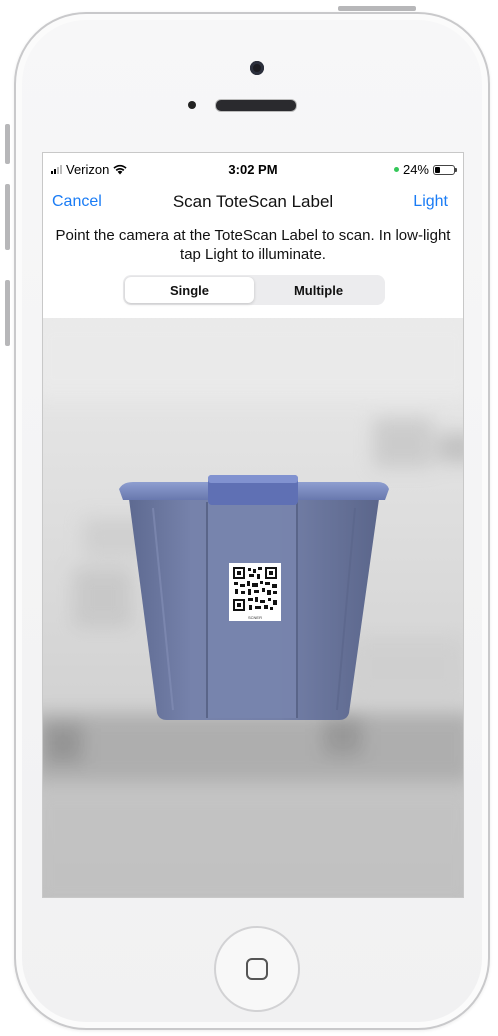 Image resolution: width=498 pixels, height=1036 pixels. I want to click on front-camera, so click(257, 68).